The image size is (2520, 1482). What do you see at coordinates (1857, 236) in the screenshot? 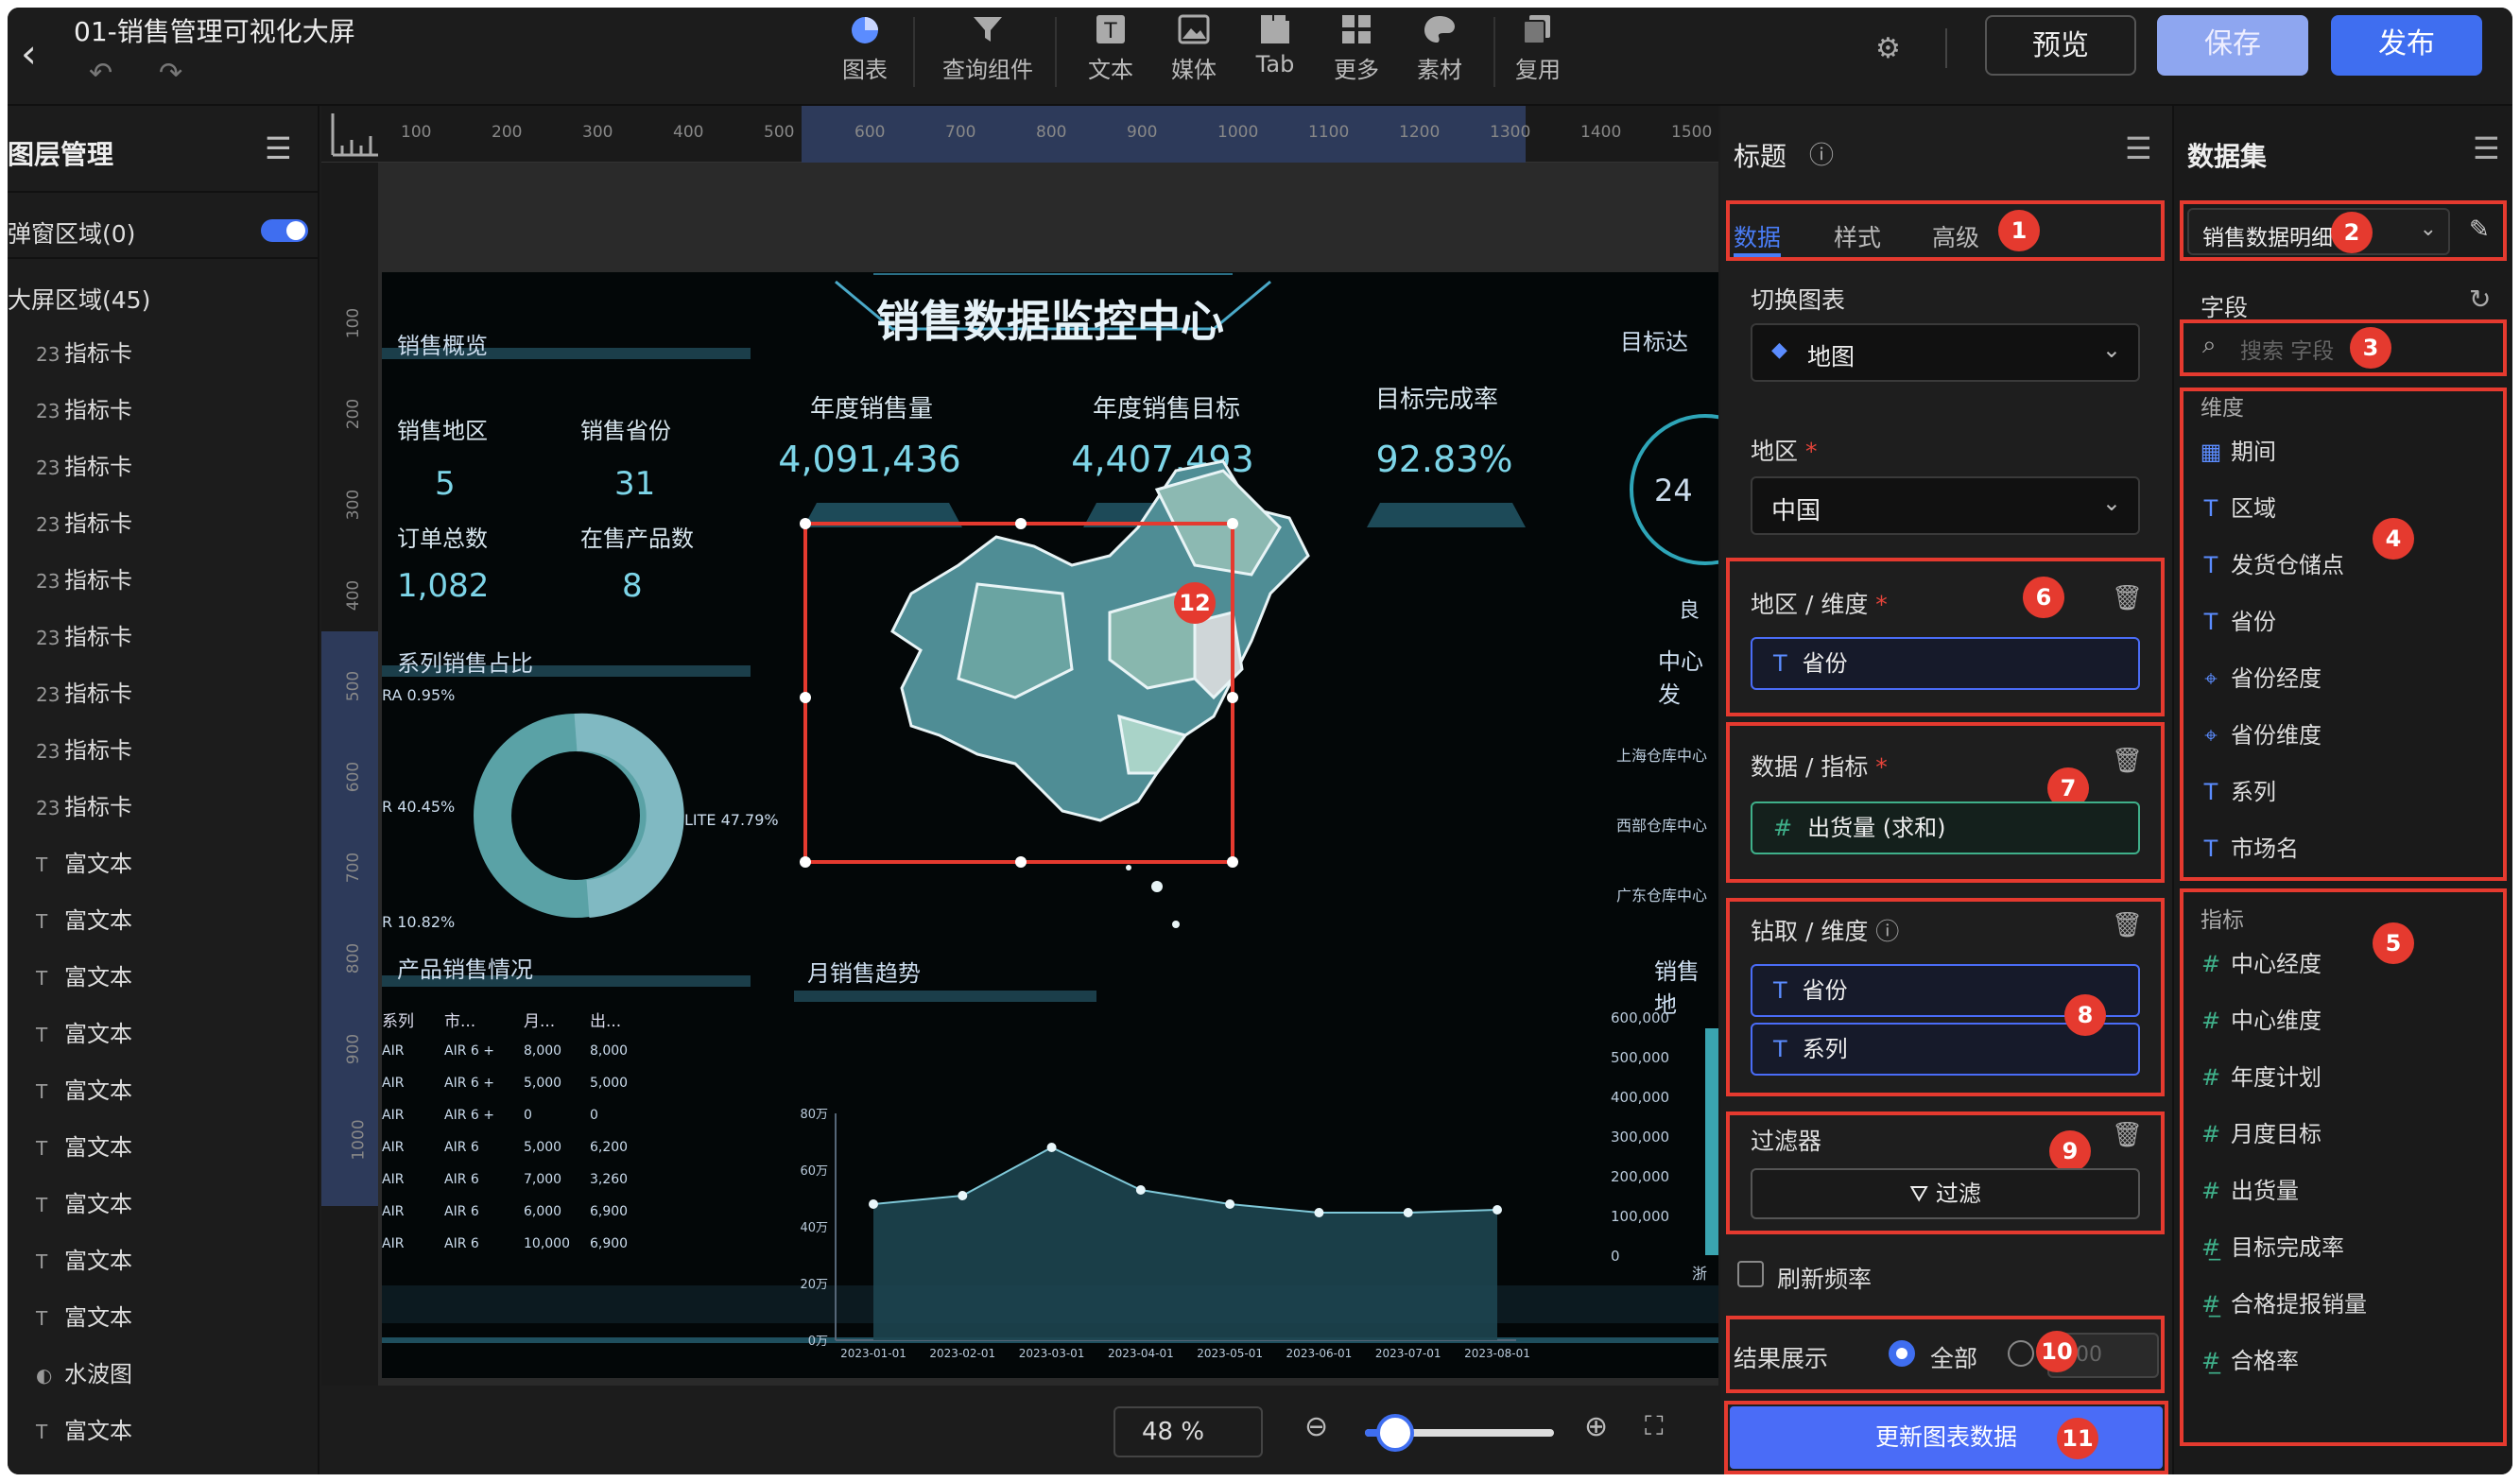
I see `tab-style: 样式` at bounding box center [1857, 236].